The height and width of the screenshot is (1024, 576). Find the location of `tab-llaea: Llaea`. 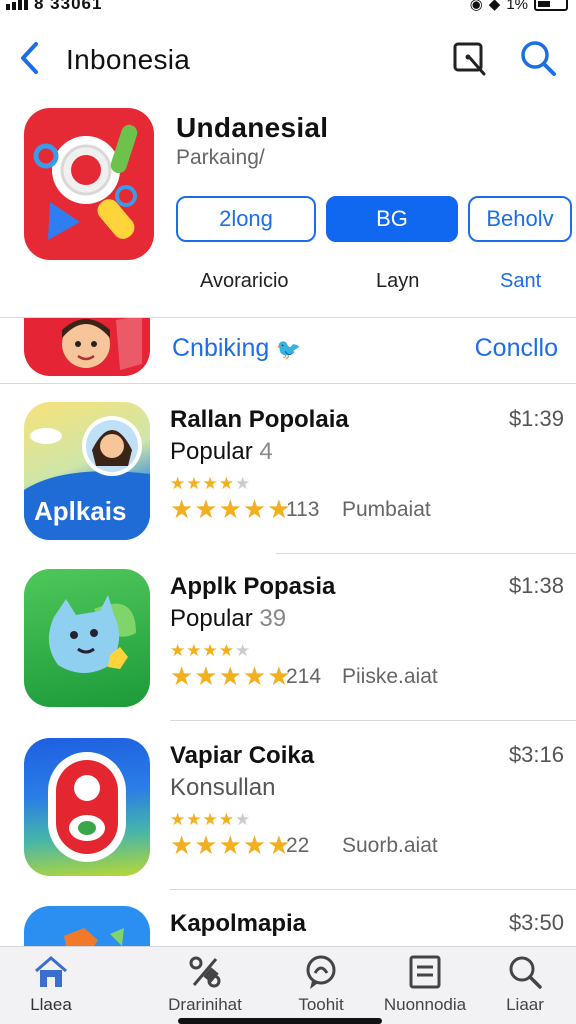

tab-llaea: Llaea is located at coordinates (53, 988).